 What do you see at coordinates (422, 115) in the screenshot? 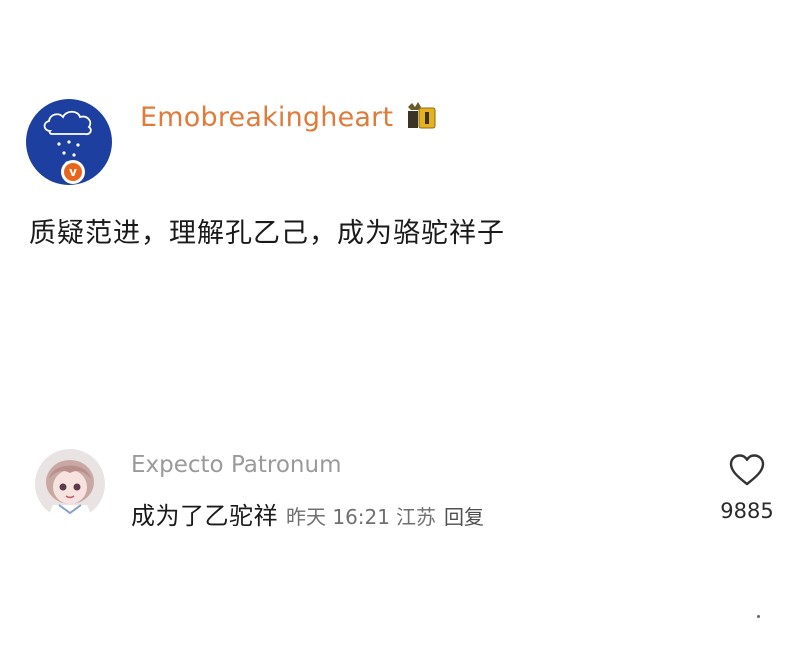
I see `vip-badge-icon` at bounding box center [422, 115].